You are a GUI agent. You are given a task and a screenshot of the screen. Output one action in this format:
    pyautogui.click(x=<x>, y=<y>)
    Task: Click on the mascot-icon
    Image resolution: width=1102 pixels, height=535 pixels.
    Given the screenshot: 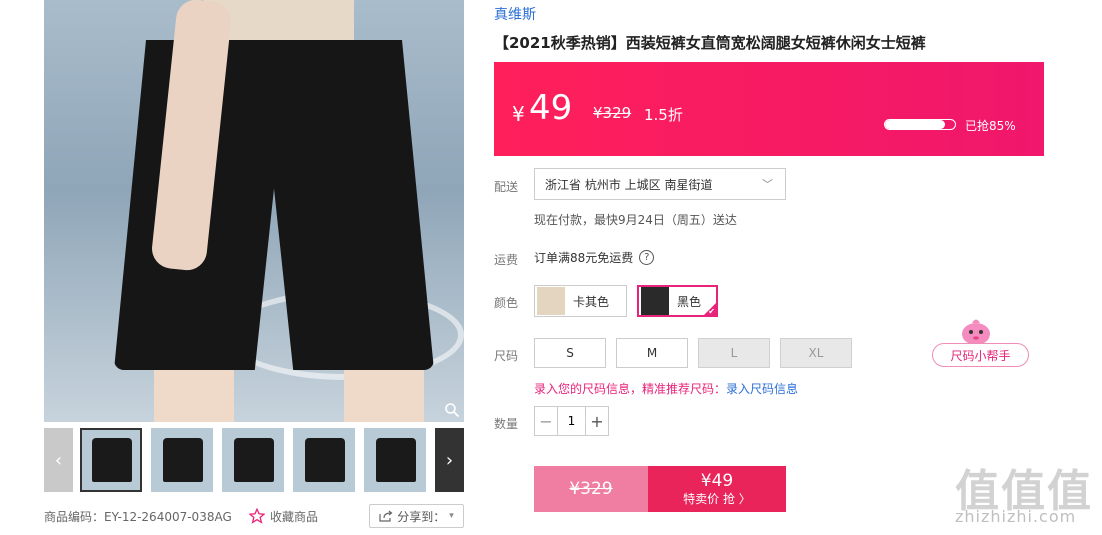 What is the action you would take?
    pyautogui.click(x=976, y=332)
    